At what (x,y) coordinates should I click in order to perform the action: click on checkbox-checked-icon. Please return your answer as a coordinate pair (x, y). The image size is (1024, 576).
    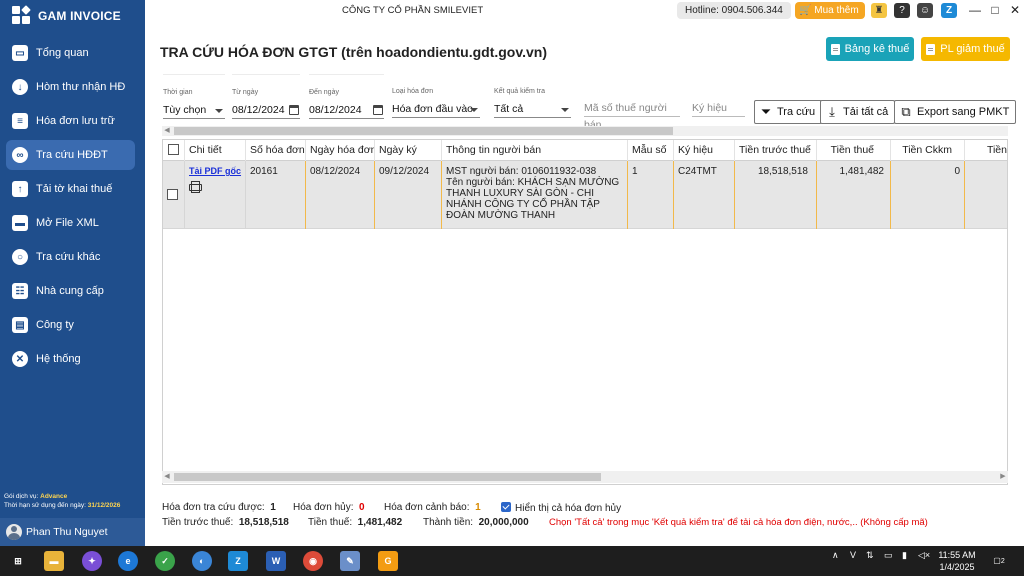
    Looking at the image, I should click on (506, 507).